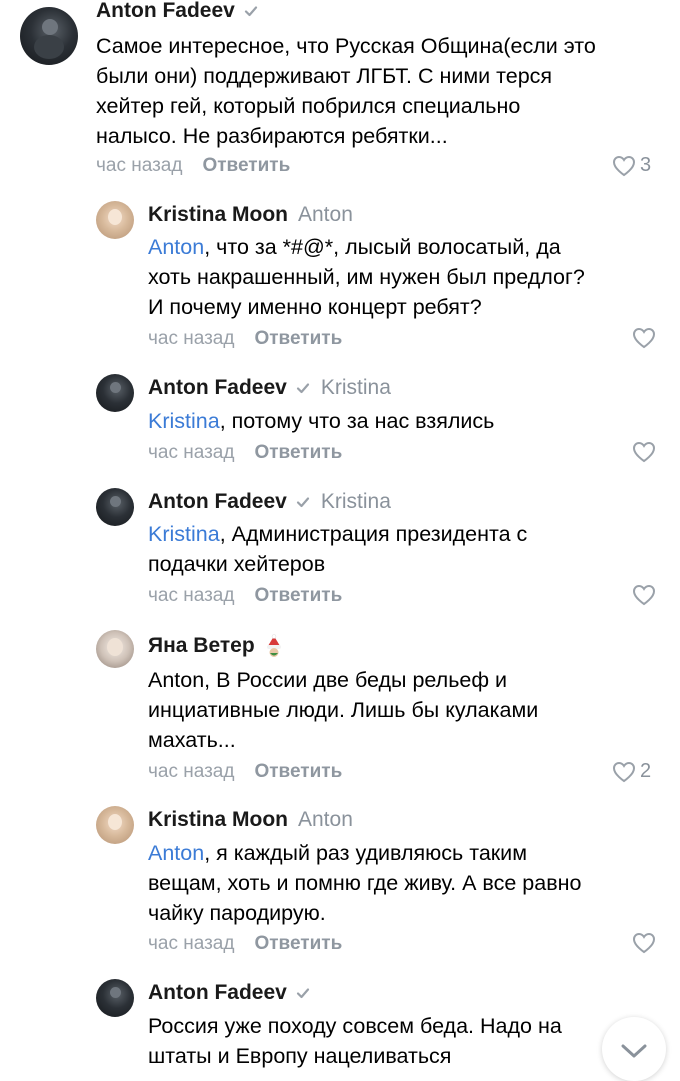 The width and height of the screenshot is (680, 1081). I want to click on comment-text: Kristina, потому что за нас взялись, so click(321, 421).